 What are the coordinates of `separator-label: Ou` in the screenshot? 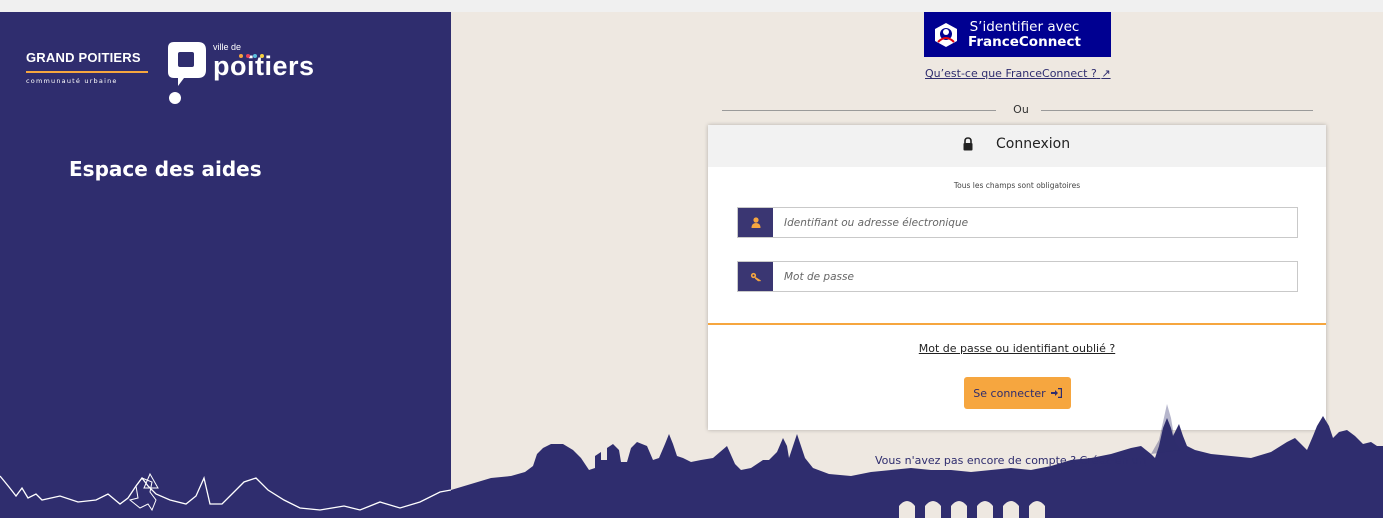 It's located at (1021, 109).